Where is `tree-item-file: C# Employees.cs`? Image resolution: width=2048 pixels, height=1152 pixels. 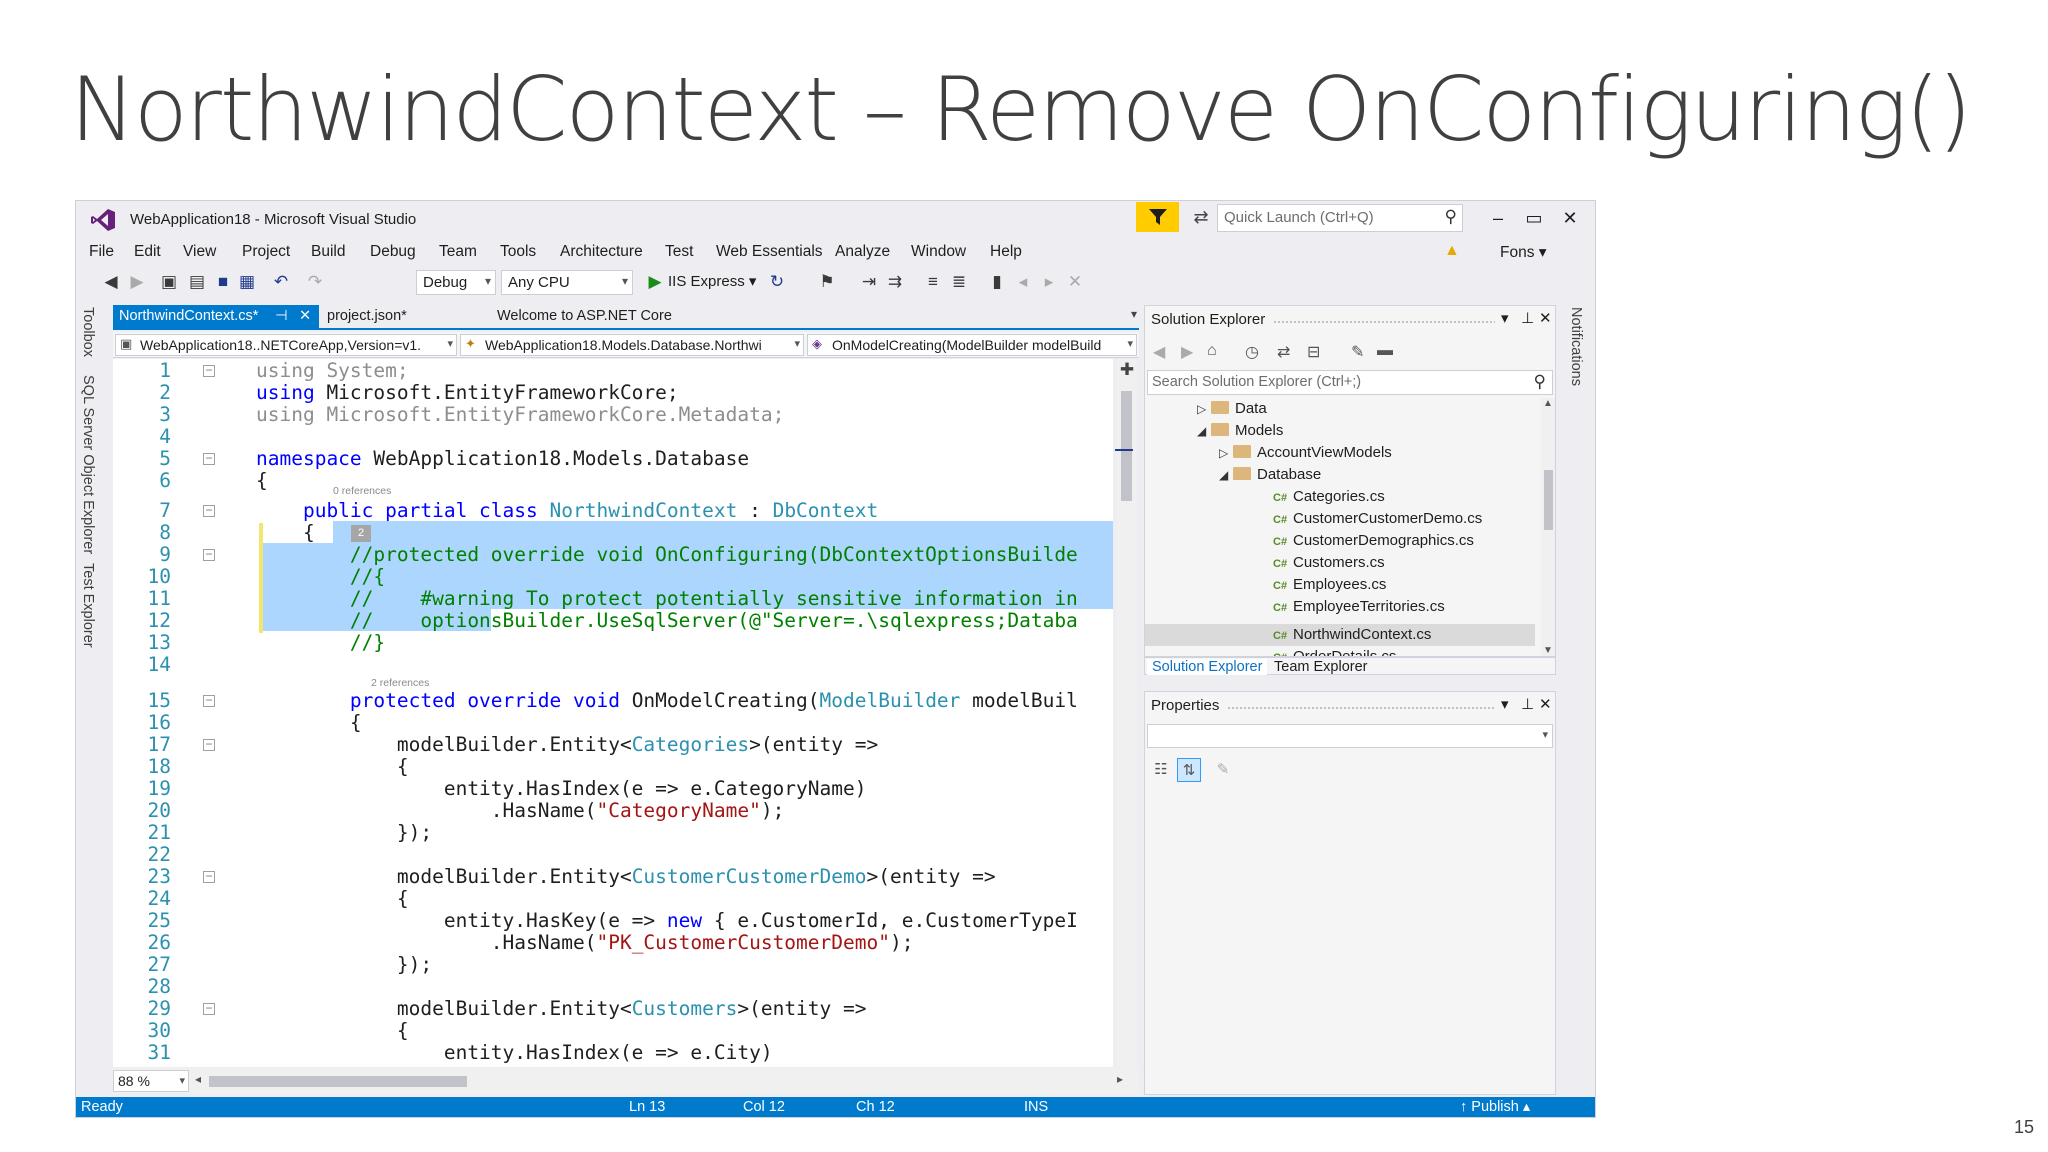 tree-item-file: C# Employees.cs is located at coordinates (1329, 585).